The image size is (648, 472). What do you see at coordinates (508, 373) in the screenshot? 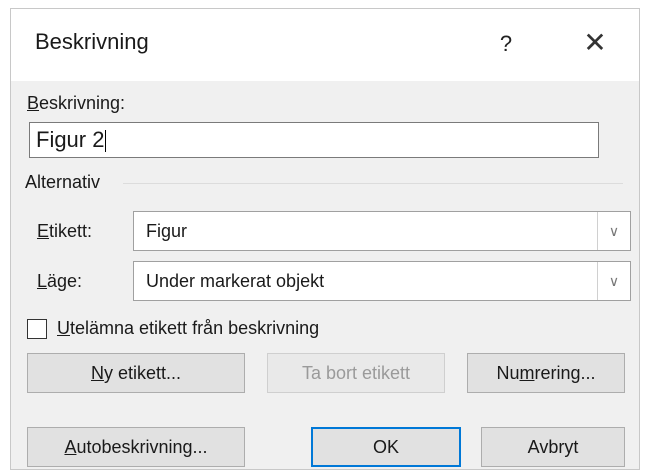
I see `numbering-pre: Nu` at bounding box center [508, 373].